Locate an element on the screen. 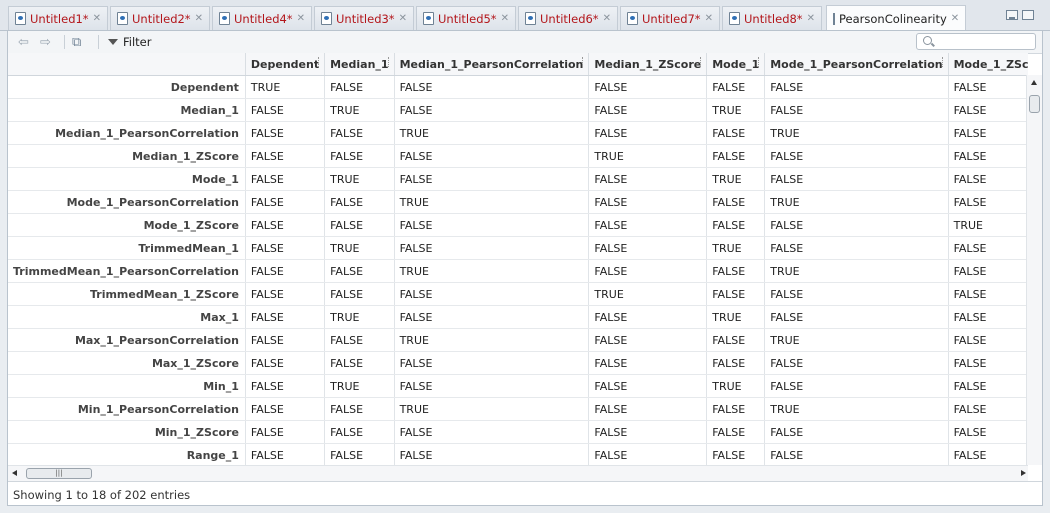 The image size is (1050, 513). row-name: Mode_1_PearsonCorrelation is located at coordinates (127, 202).